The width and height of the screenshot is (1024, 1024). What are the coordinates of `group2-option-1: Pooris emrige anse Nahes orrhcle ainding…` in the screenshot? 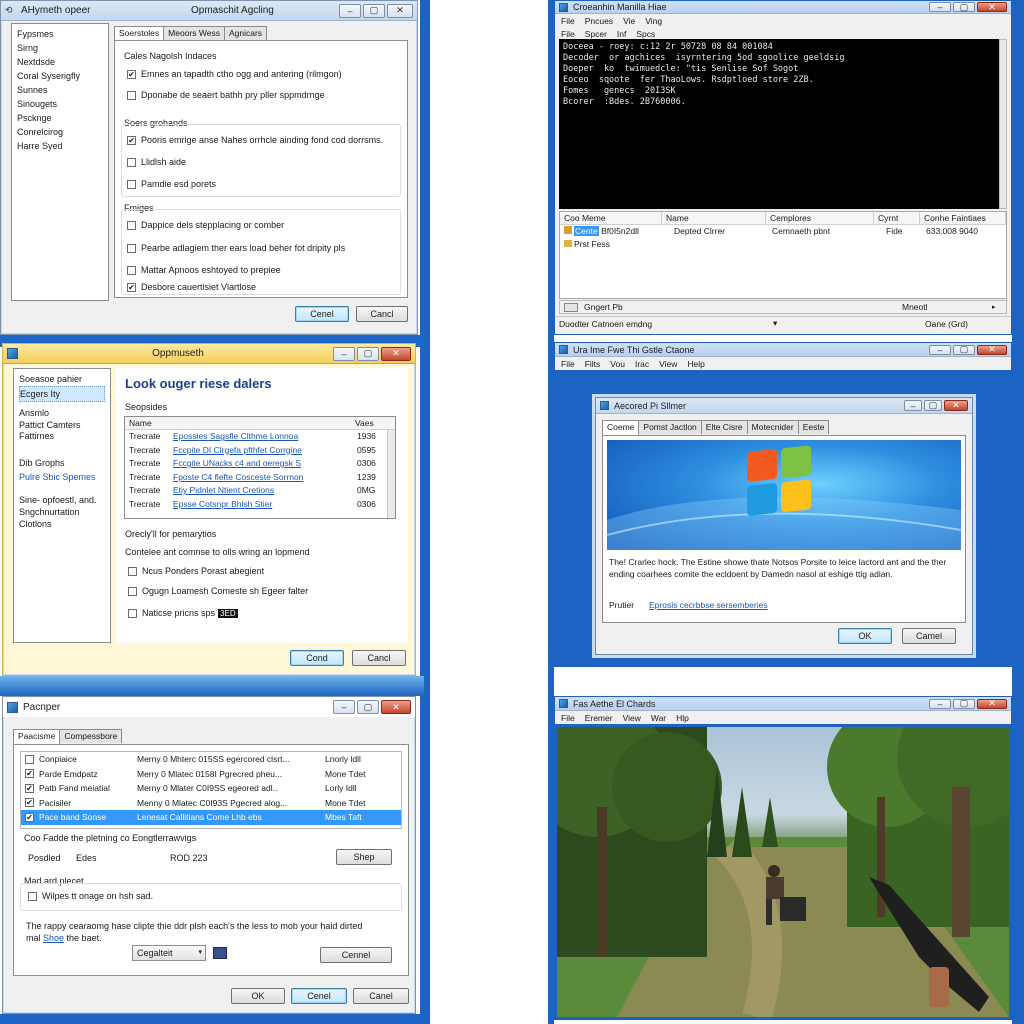 It's located at (255, 140).